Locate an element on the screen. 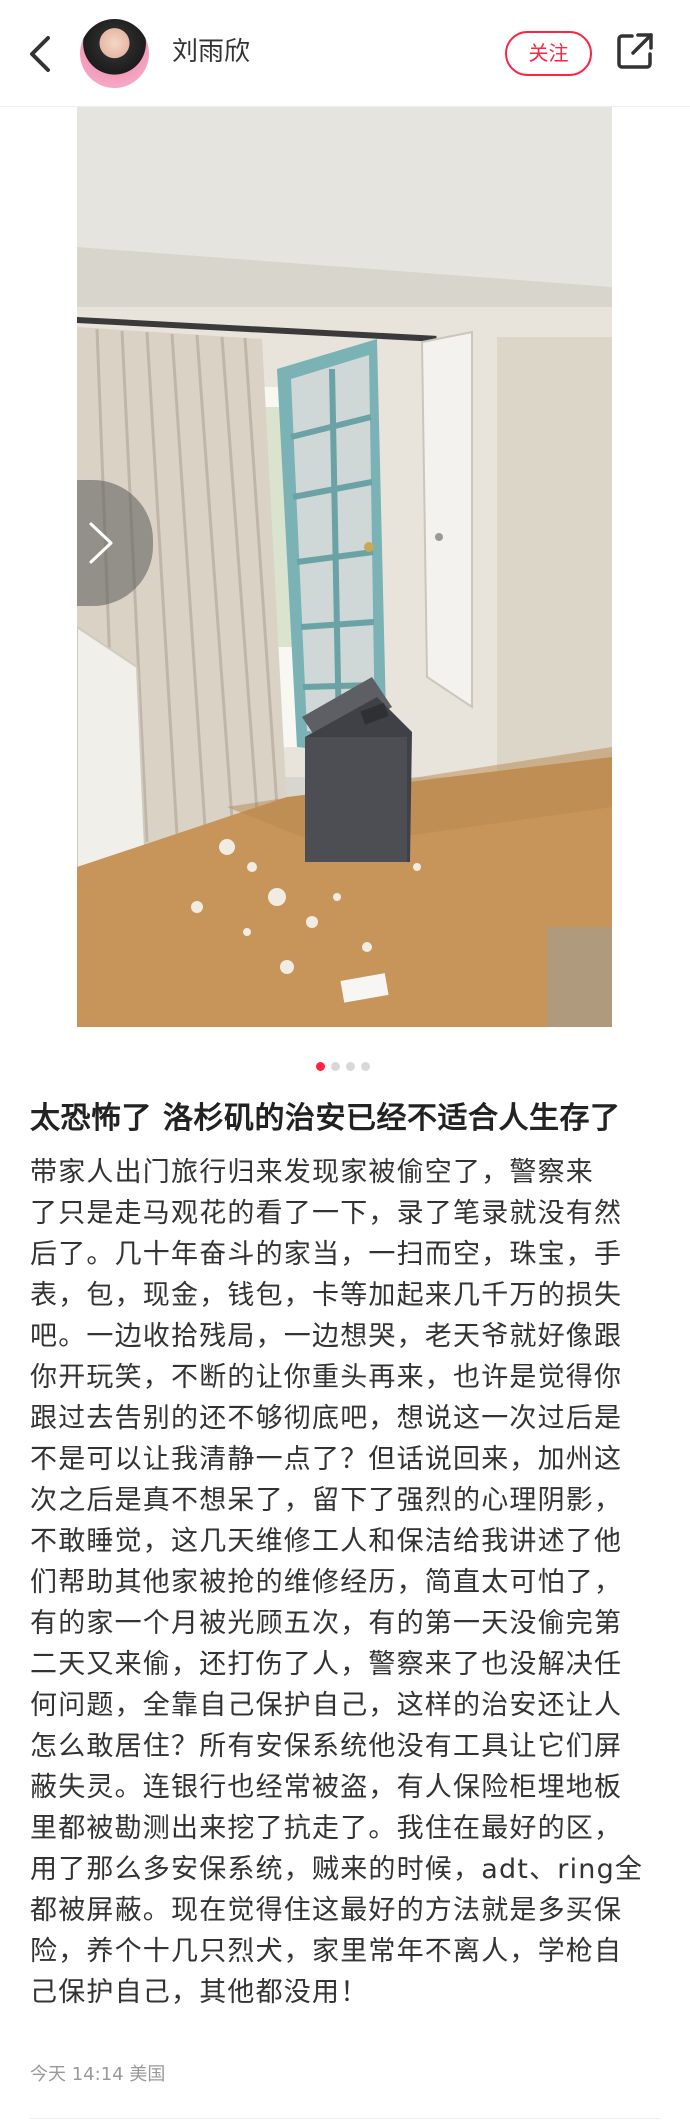 The width and height of the screenshot is (690, 2125). share-button is located at coordinates (635, 51).